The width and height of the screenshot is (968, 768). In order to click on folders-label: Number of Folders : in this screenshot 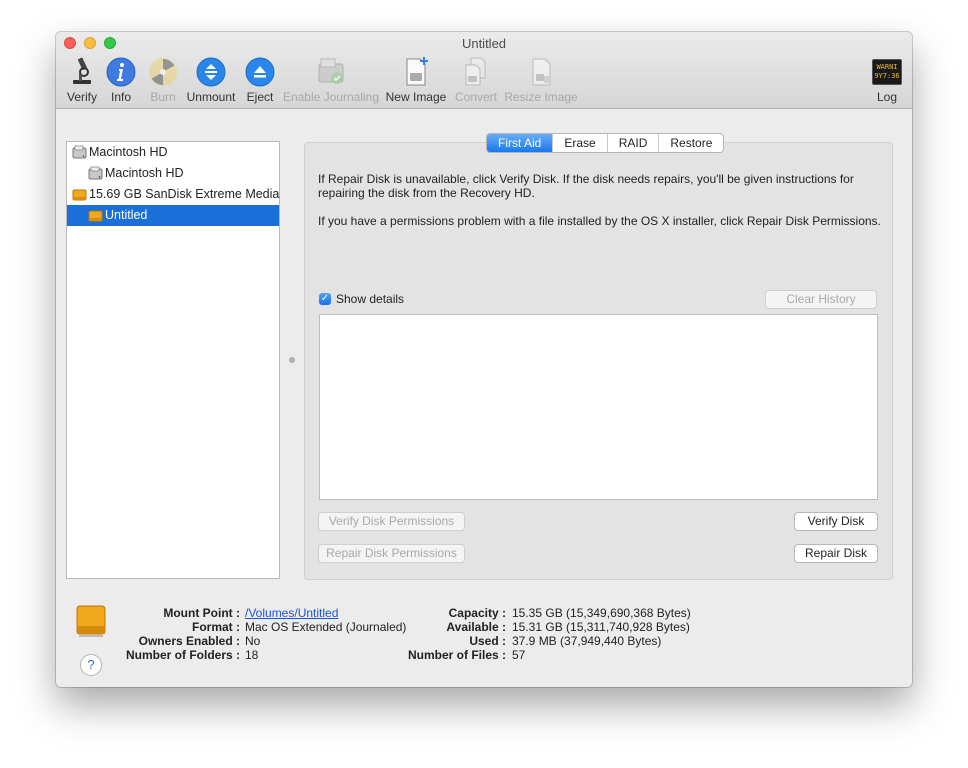, I will do `click(182, 655)`.